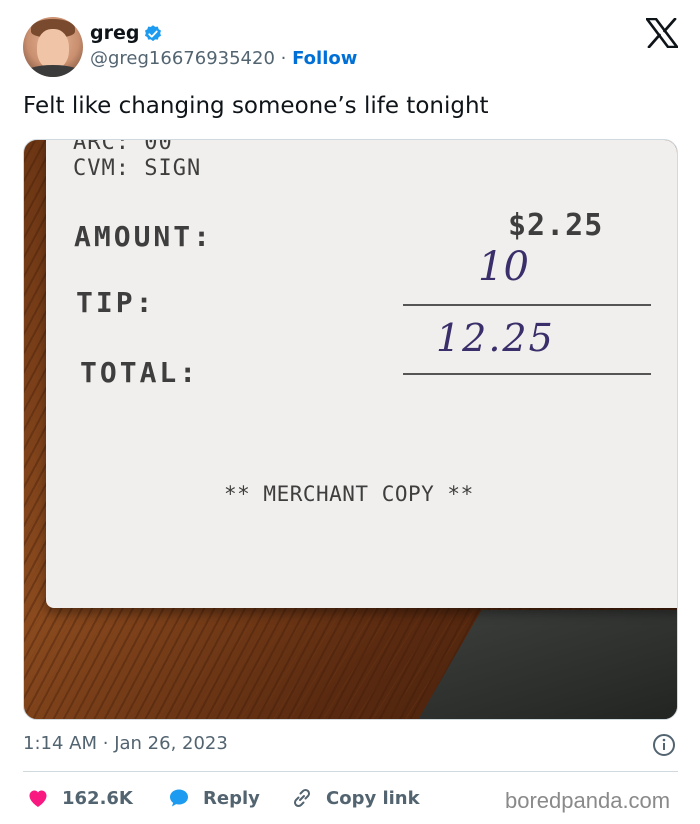  I want to click on author-handle: @greg16676935420, so click(182, 58).